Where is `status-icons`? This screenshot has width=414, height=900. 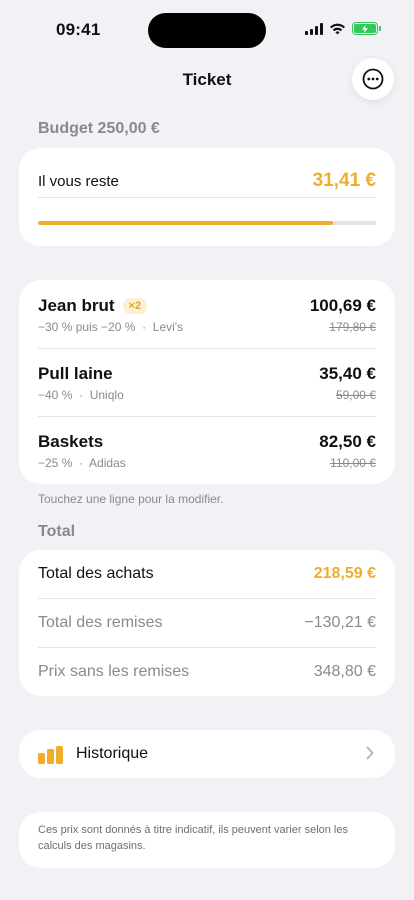 status-icons is located at coordinates (343, 28).